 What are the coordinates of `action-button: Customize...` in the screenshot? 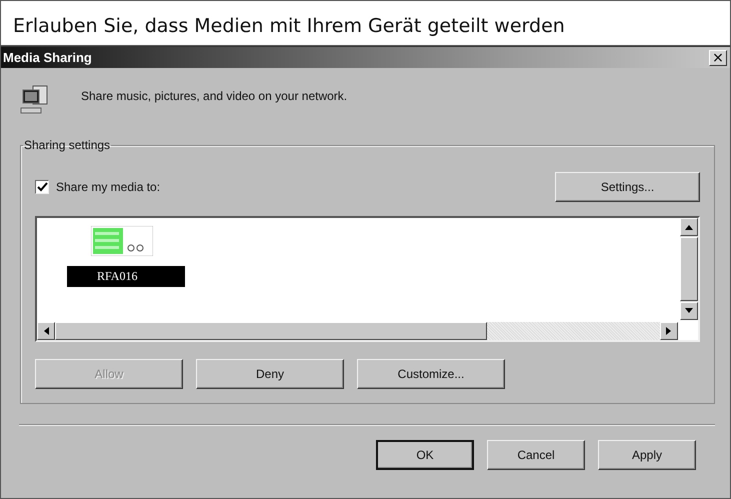 It's located at (431, 374).